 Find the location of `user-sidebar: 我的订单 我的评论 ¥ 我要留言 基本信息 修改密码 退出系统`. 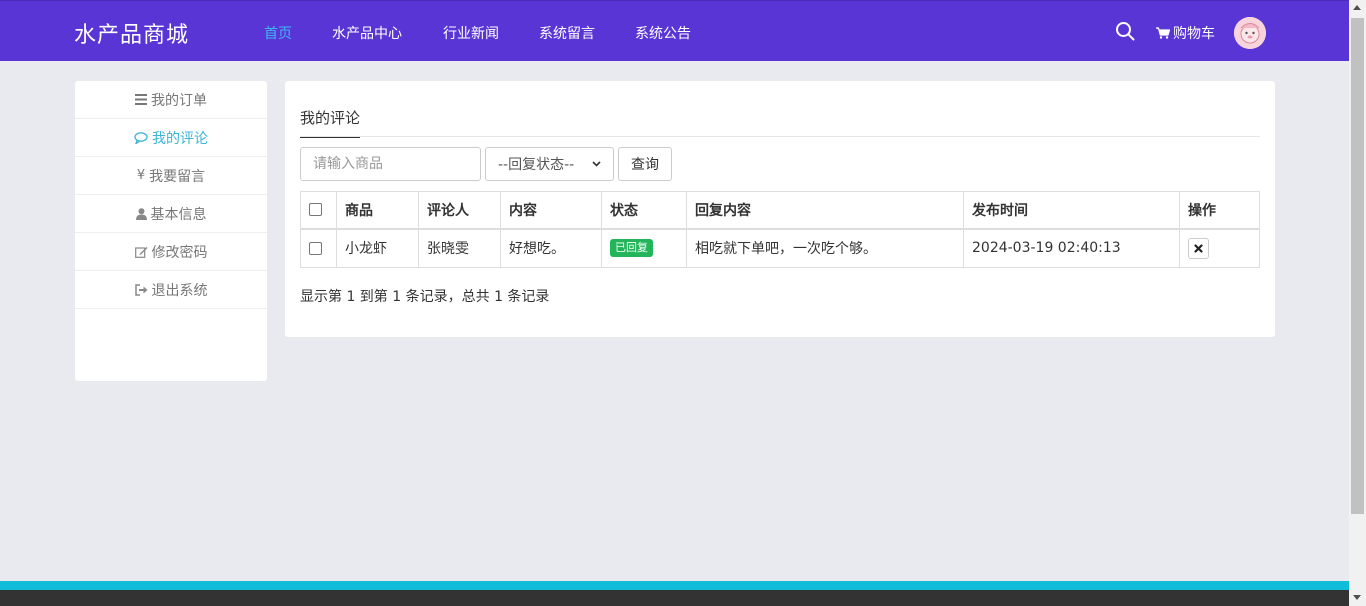

user-sidebar: 我的订单 我的评论 ¥ 我要留言 基本信息 修改密码 退出系统 is located at coordinates (171, 231).